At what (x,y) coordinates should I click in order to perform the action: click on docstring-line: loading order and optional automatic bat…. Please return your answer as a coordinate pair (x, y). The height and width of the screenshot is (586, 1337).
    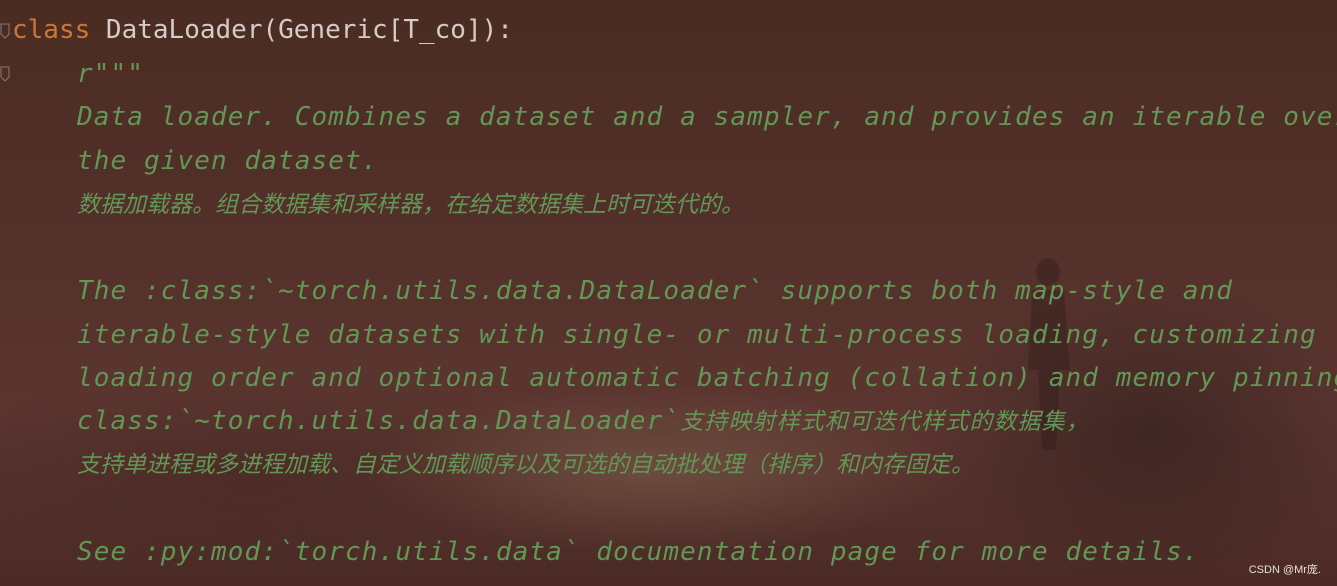
    Looking at the image, I should click on (707, 378).